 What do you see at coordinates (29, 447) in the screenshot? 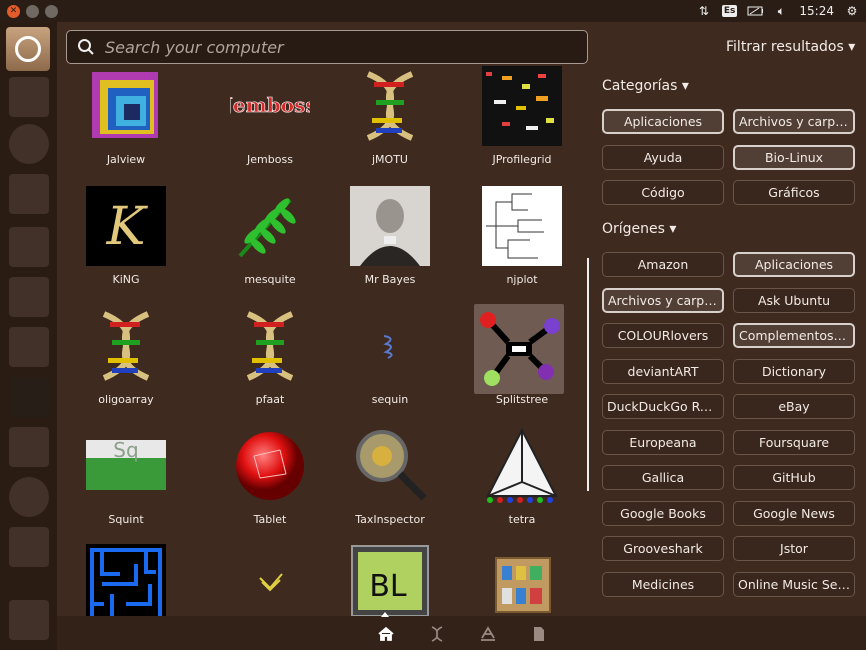
I see `software-center-launcher-icon` at bounding box center [29, 447].